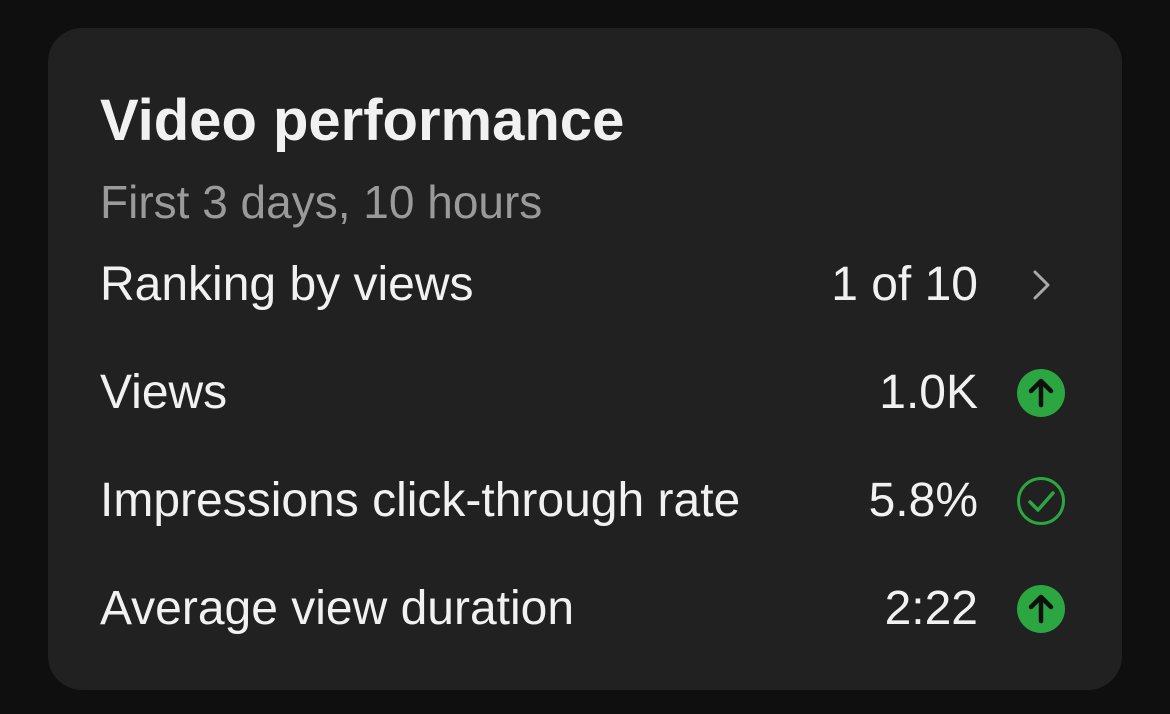 The height and width of the screenshot is (714, 1170). Describe the element at coordinates (287, 284) in the screenshot. I see `row-label: Ranking by views` at that location.